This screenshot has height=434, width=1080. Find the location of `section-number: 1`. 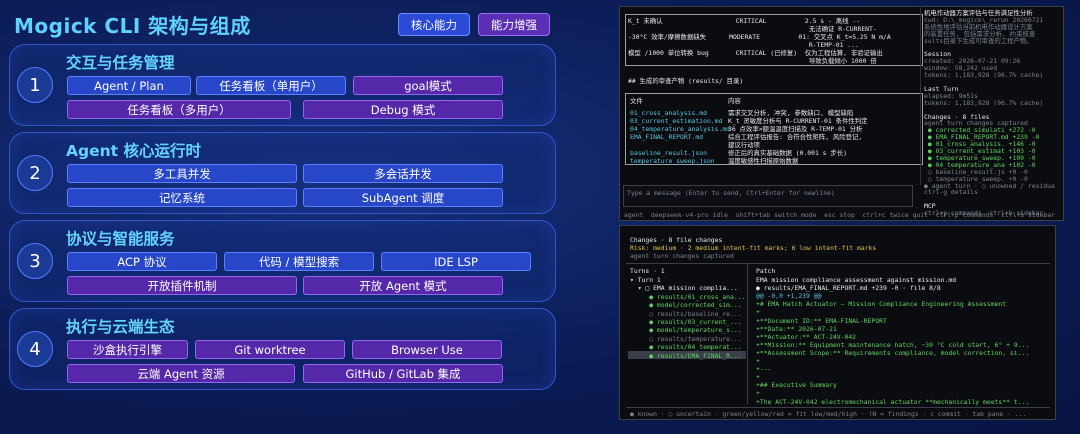

section-number: 1 is located at coordinates (35, 85).